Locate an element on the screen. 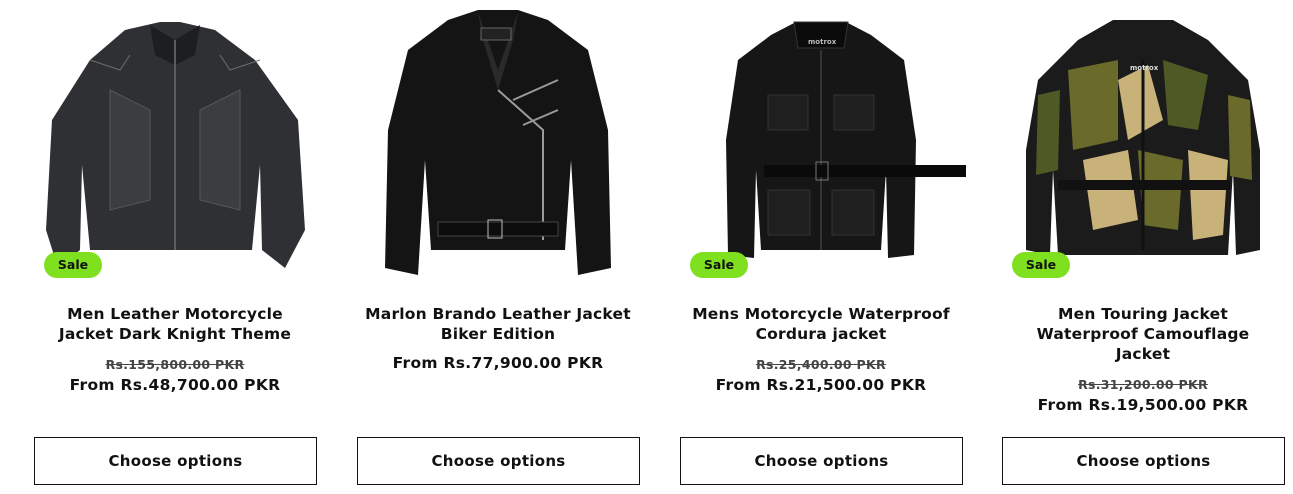 This screenshot has height=494, width=1293. product-title-line: Jacket is located at coordinates (1143, 354).